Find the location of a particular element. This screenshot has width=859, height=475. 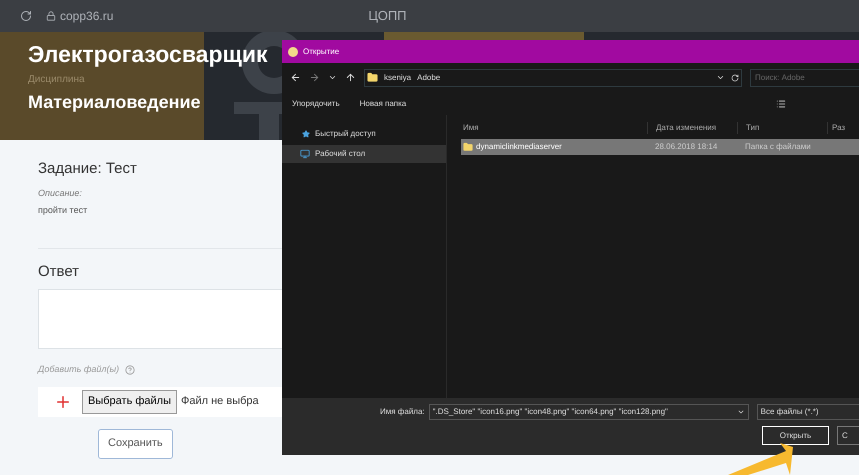

recent-icon is located at coordinates (332, 77).